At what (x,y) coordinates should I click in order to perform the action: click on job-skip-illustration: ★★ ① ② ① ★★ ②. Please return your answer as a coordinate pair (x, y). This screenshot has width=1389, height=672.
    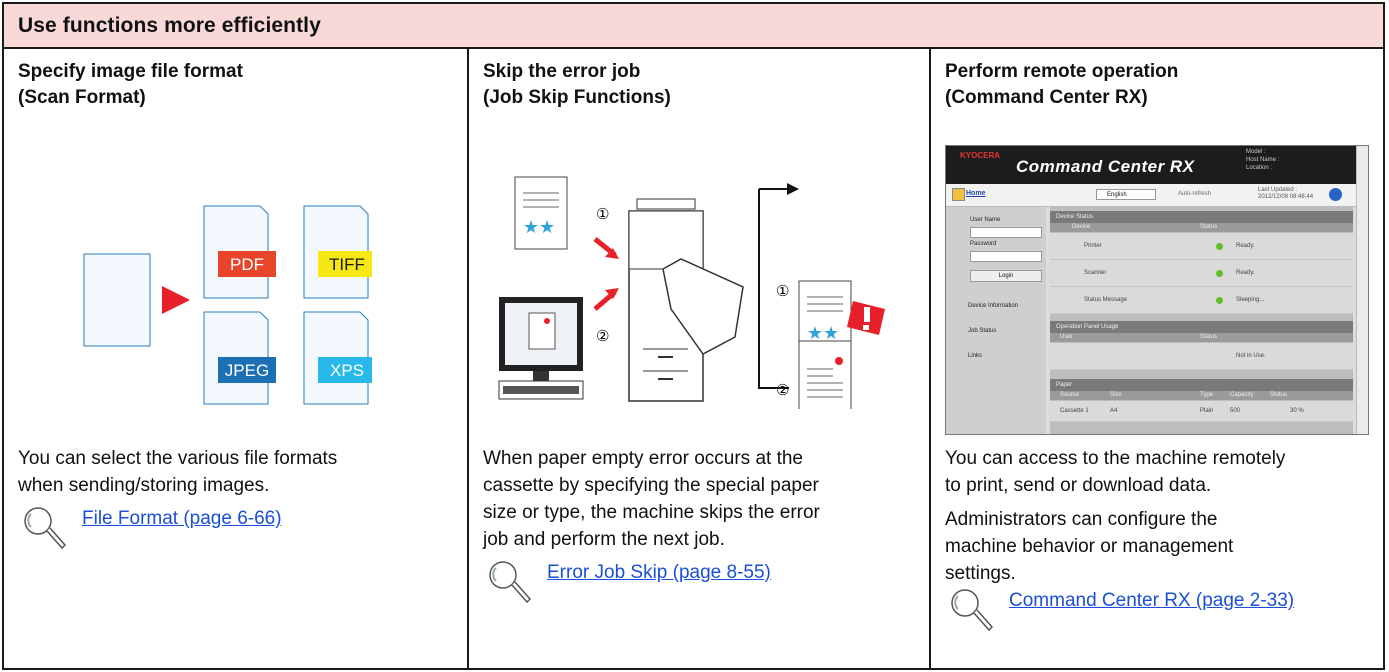
    Looking at the image, I should click on (691, 292).